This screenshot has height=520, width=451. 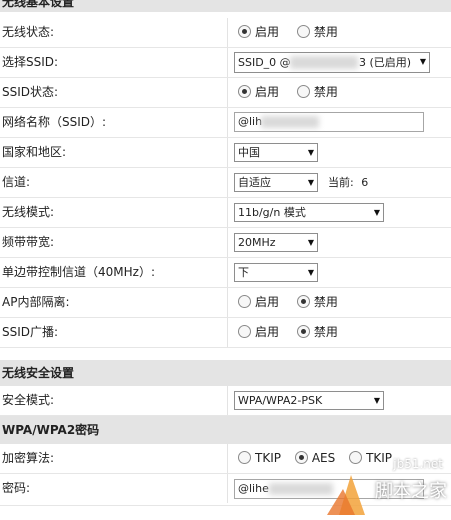 What do you see at coordinates (244, 91) in the screenshot?
I see `ssid-enable-radio` at bounding box center [244, 91].